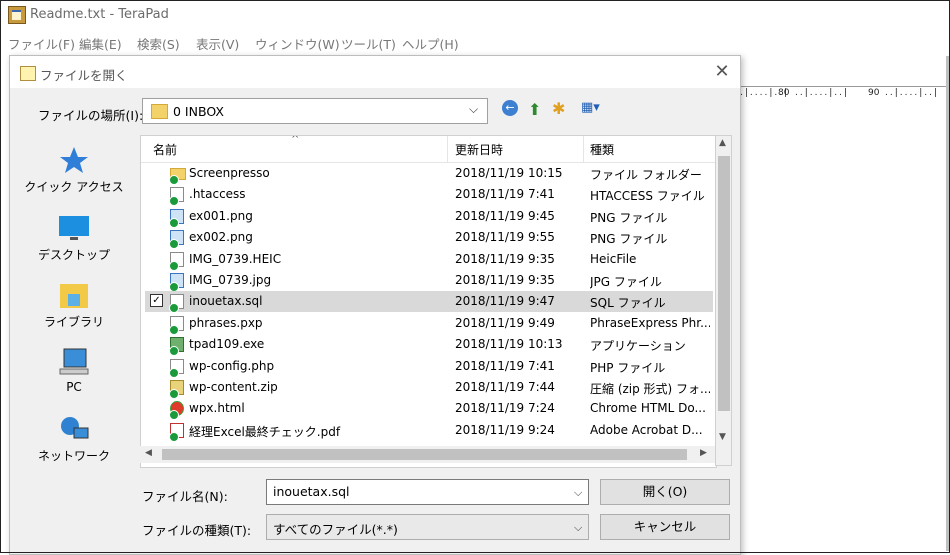  Describe the element at coordinates (475, 15) in the screenshot. I see `main-titlebar: Readme.txt - TeraPad` at that location.